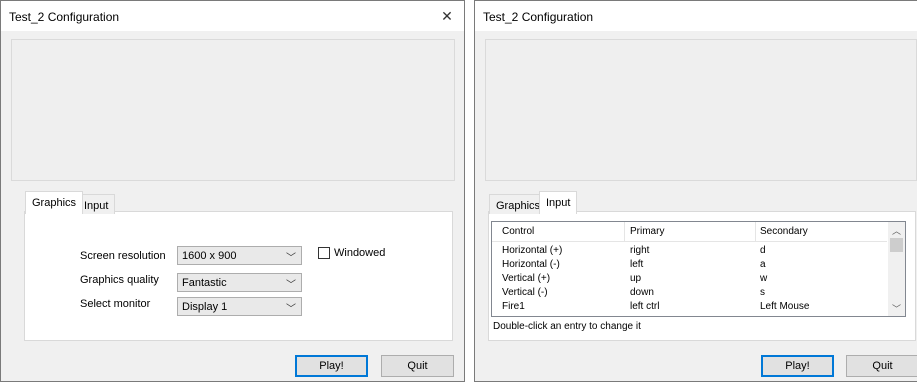  What do you see at coordinates (762, 292) in the screenshot?
I see `secondary-cell: s` at bounding box center [762, 292].